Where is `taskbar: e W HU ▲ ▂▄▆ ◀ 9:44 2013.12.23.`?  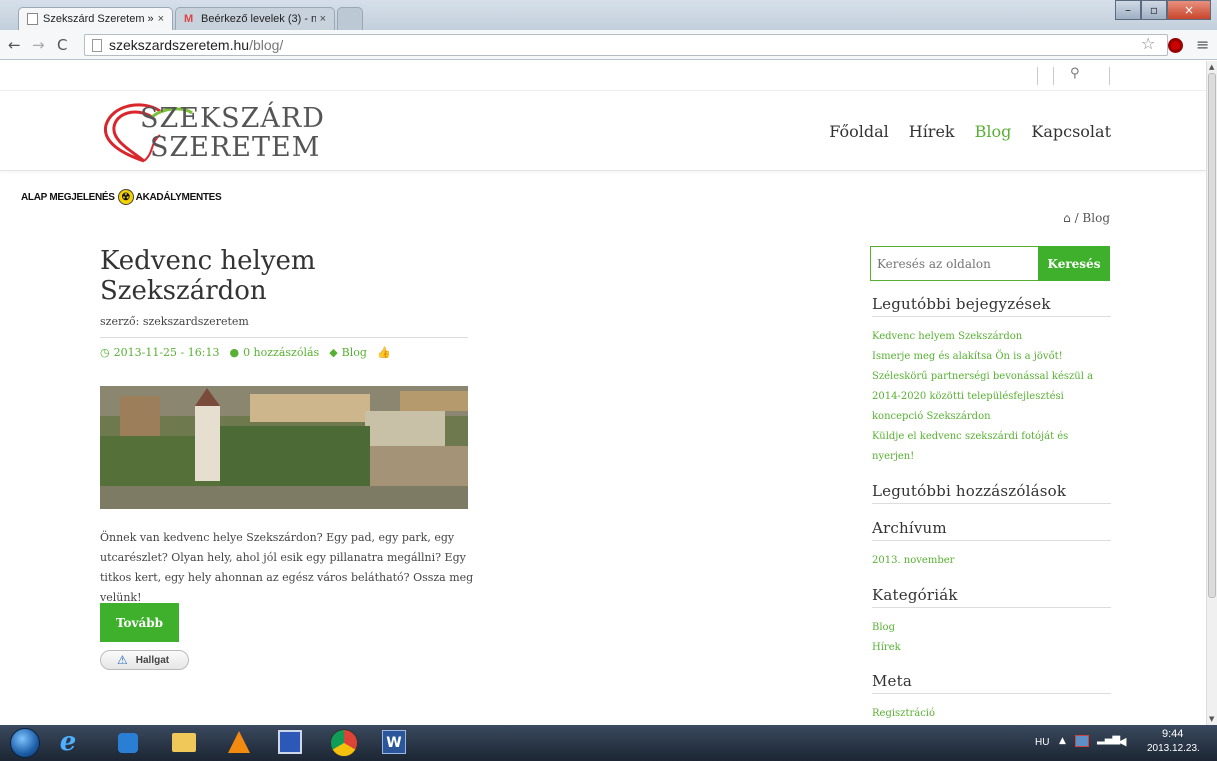 taskbar: e W HU ▲ ▂▄▆ ◀ 9:44 2013.12.23. is located at coordinates (608, 743).